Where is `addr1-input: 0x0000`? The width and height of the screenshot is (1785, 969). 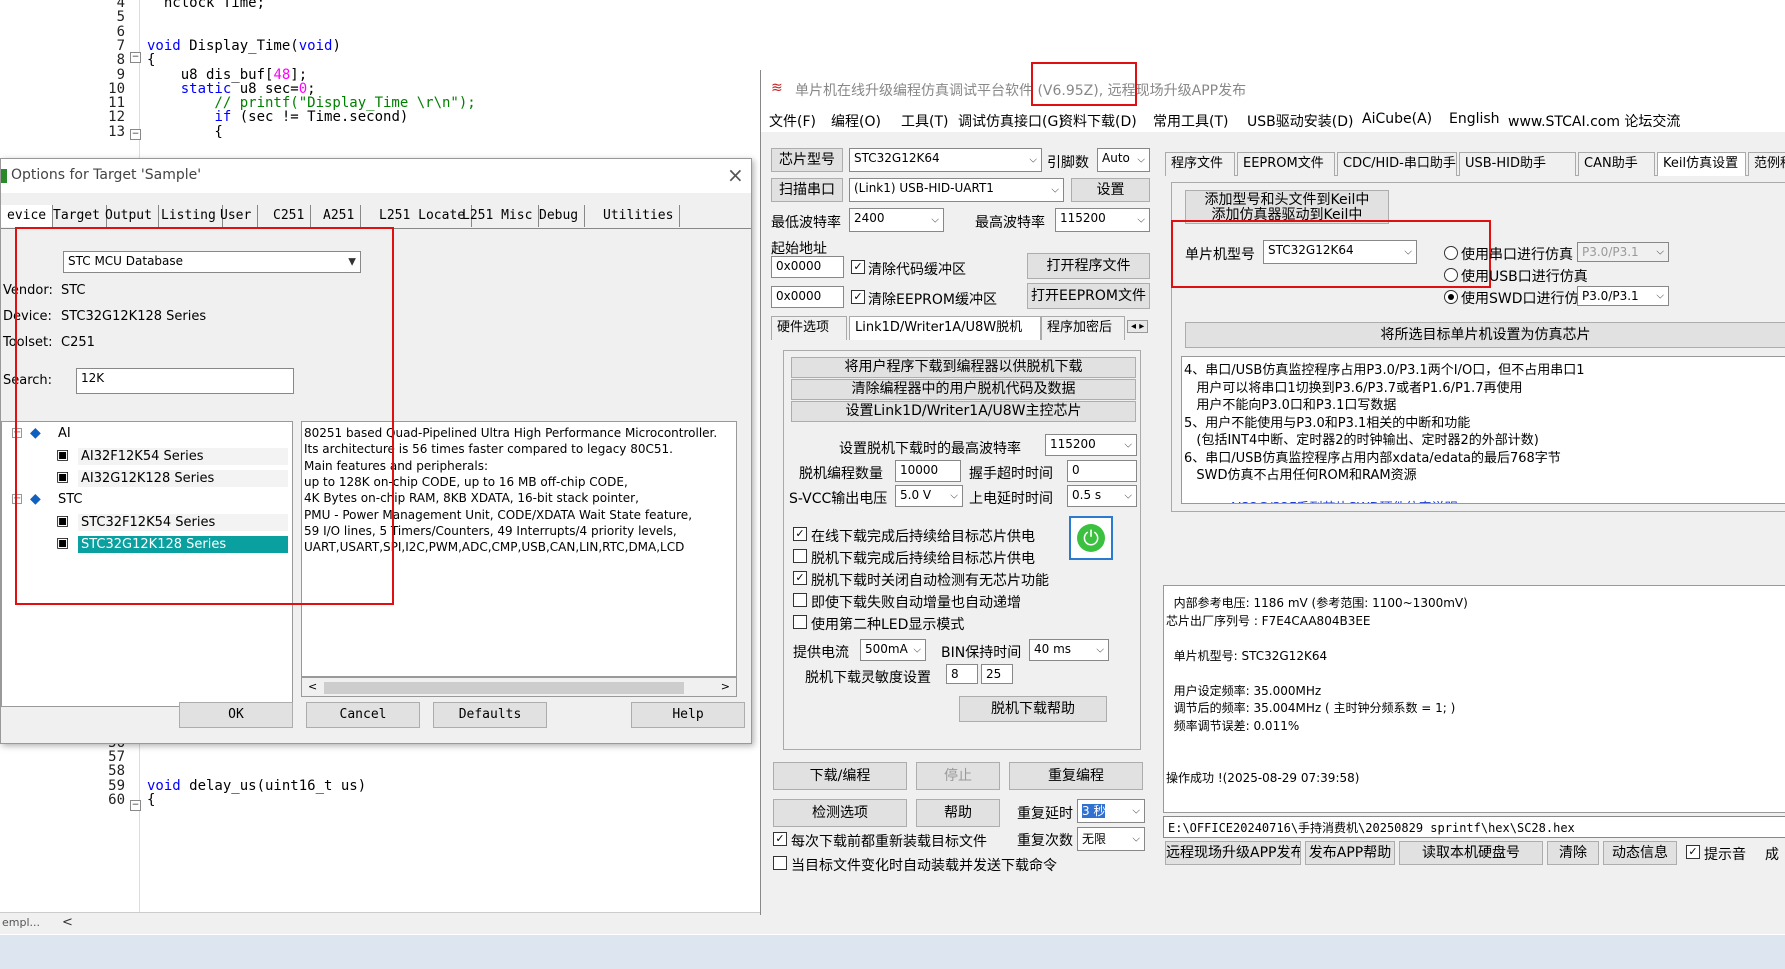 addr1-input: 0x0000 is located at coordinates (807, 267).